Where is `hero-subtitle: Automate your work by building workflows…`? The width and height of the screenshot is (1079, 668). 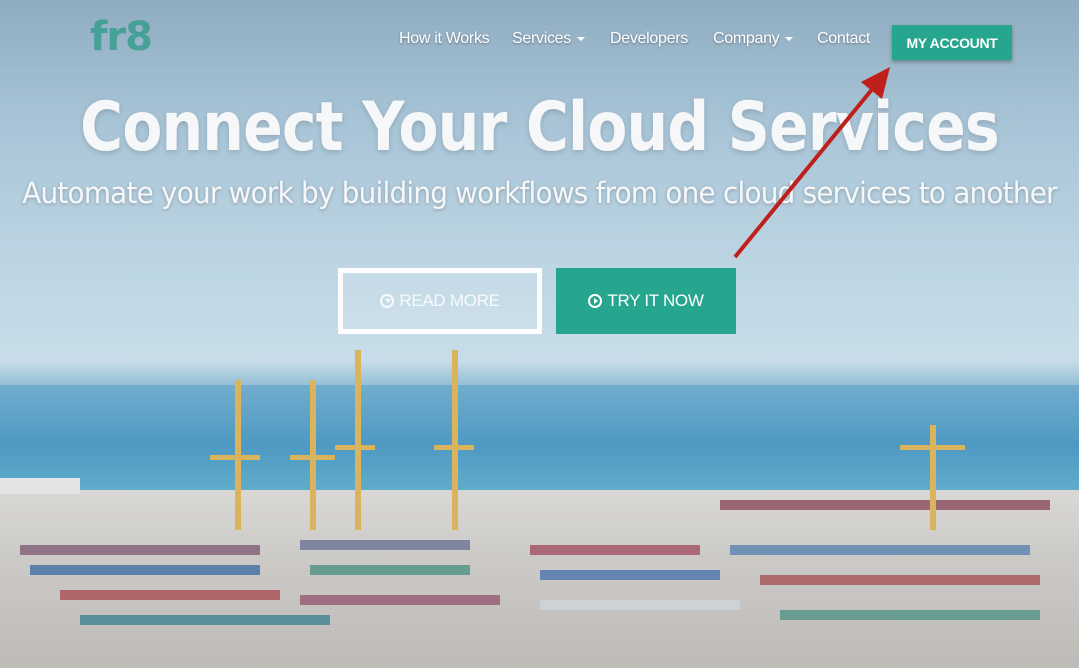
hero-subtitle: Automate your work by building workflows… is located at coordinates (539, 193).